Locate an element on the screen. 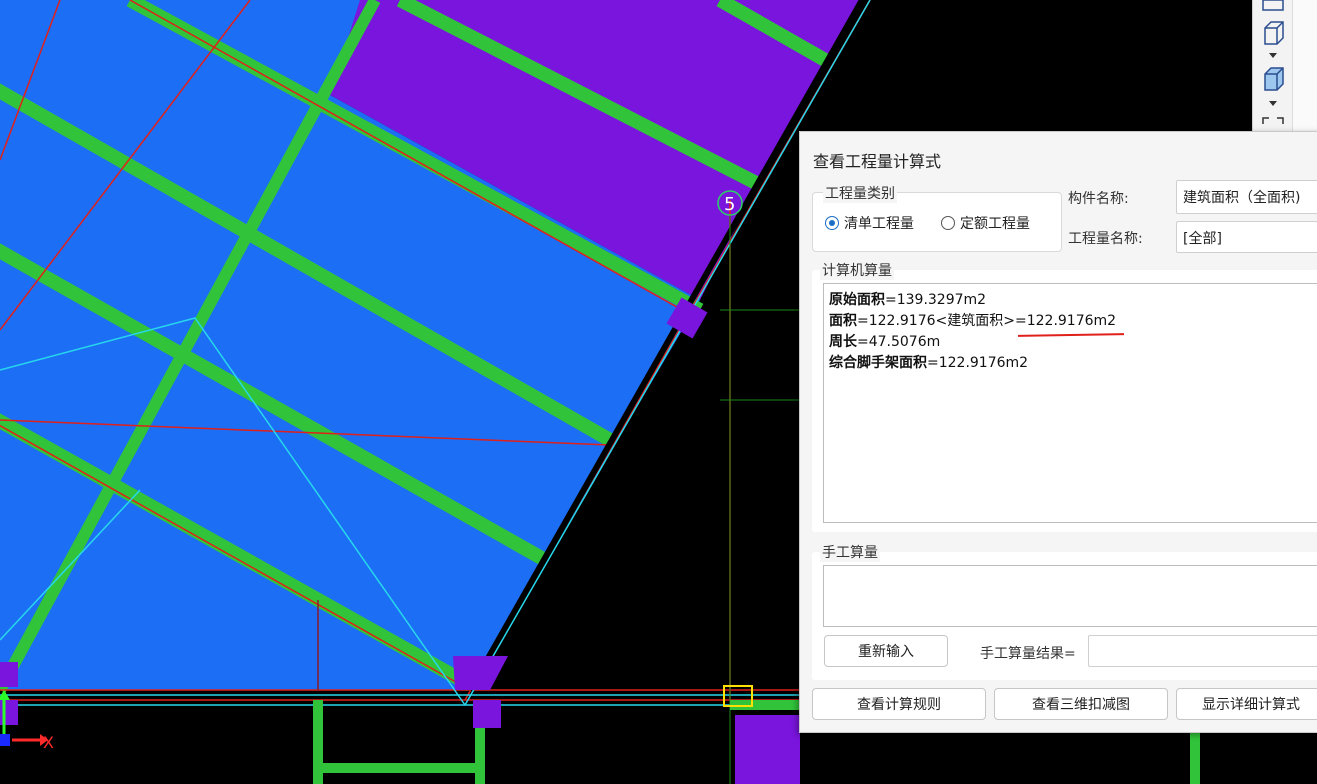 The height and width of the screenshot is (784, 1317). component-name-label: 构件名称: is located at coordinates (1098, 199).